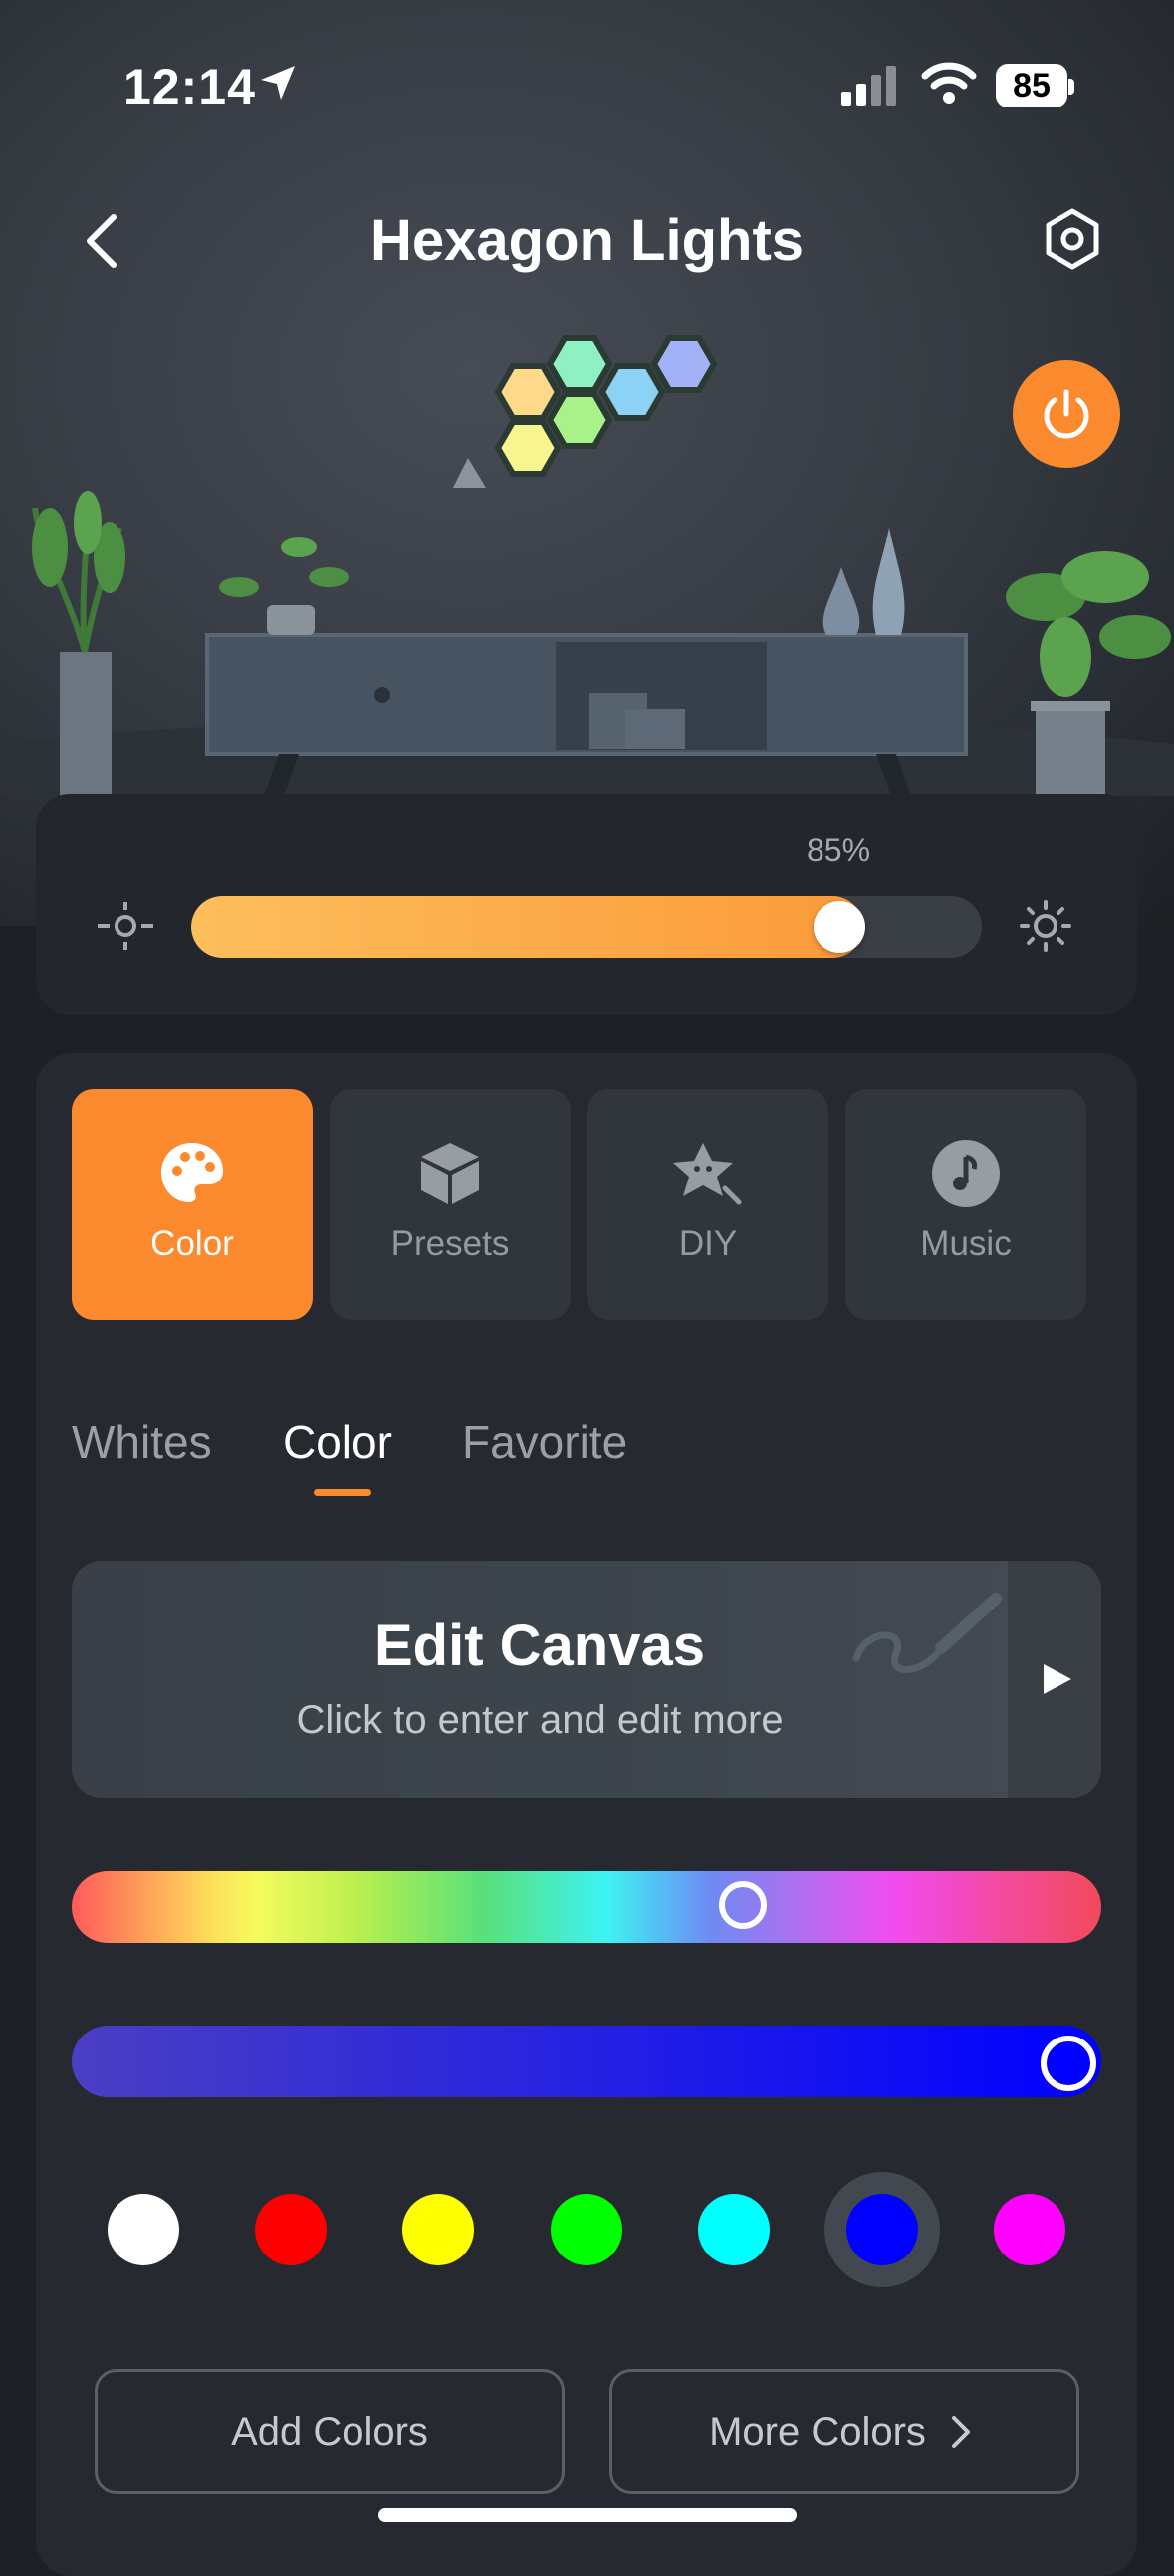 Image resolution: width=1174 pixels, height=2576 pixels. What do you see at coordinates (839, 927) in the screenshot?
I see `brightness-slider-thumb` at bounding box center [839, 927].